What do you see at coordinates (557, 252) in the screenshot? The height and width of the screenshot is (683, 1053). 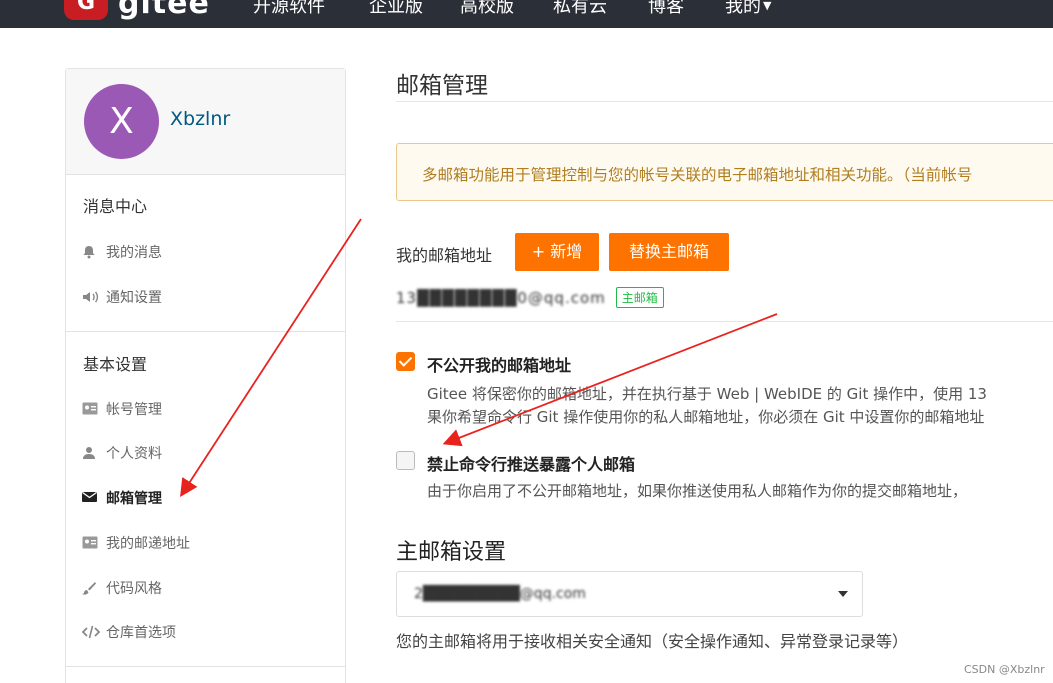 I see `add-email-button: + 新增` at bounding box center [557, 252].